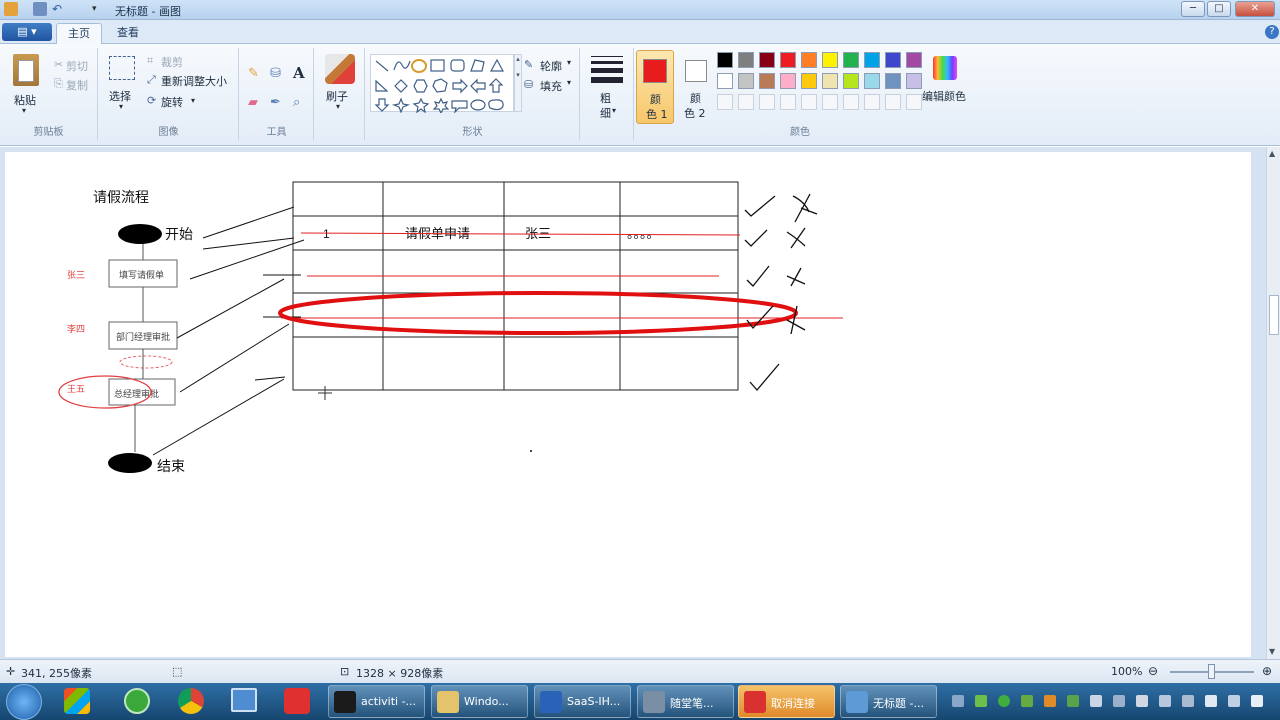 This screenshot has height=720, width=1280. Describe the element at coordinates (1272, 651) in the screenshot. I see `scroll-down-icon: ▼` at that location.